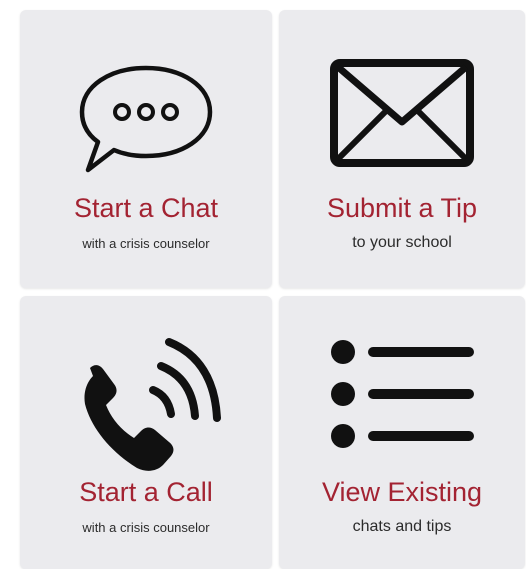 The width and height of the screenshot is (526, 569). I want to click on envelope-icon, so click(402, 114).